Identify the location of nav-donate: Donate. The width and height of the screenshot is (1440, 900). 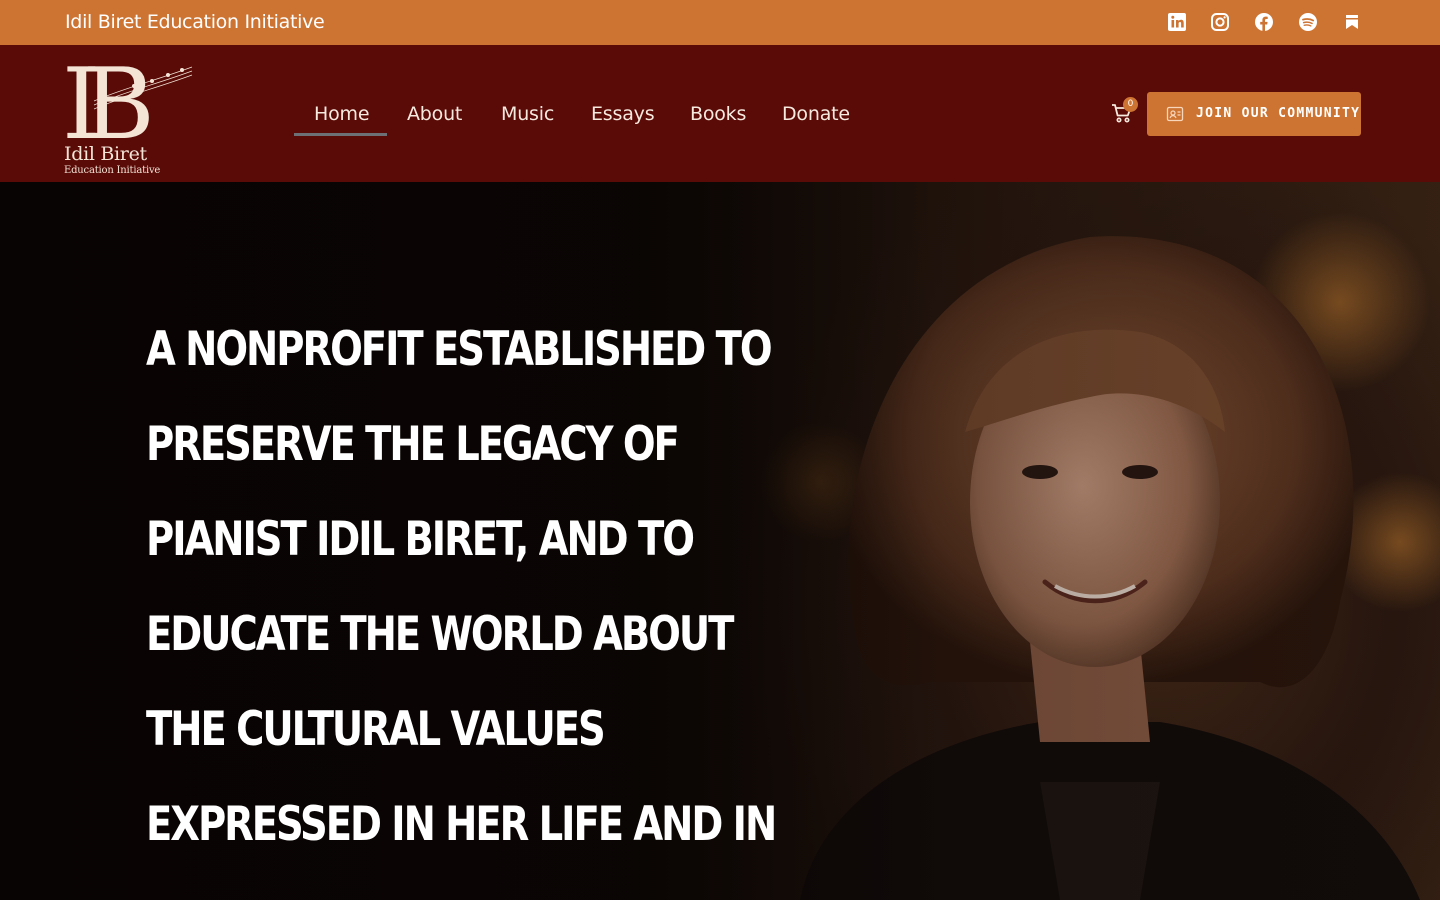
(816, 114).